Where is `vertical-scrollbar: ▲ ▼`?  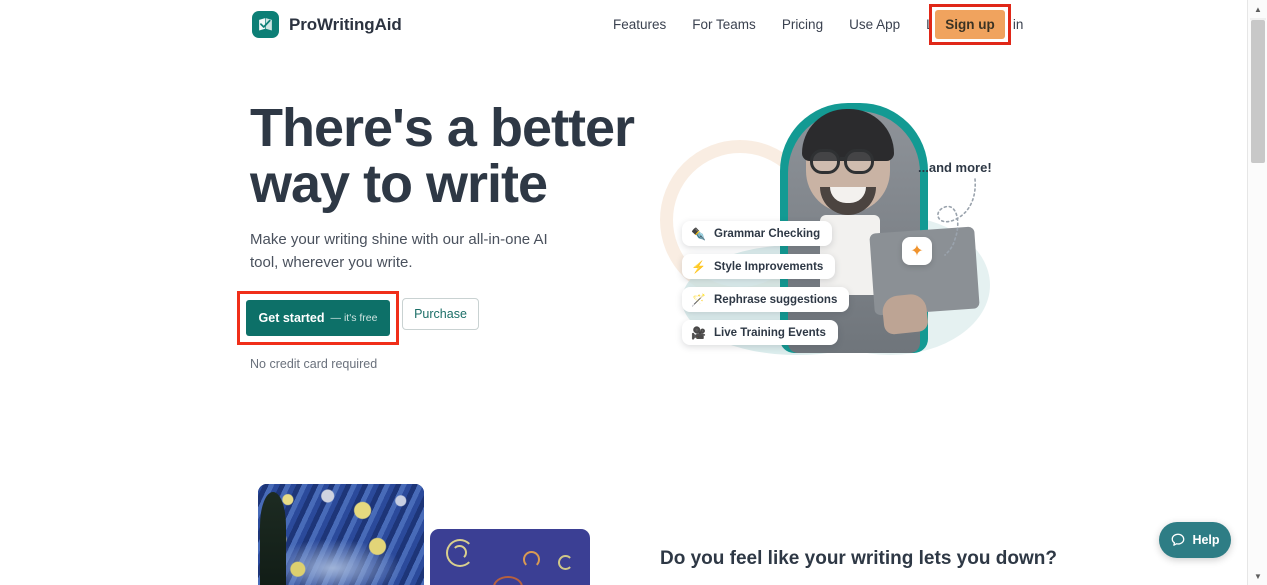 vertical-scrollbar: ▲ ▼ is located at coordinates (1257, 292).